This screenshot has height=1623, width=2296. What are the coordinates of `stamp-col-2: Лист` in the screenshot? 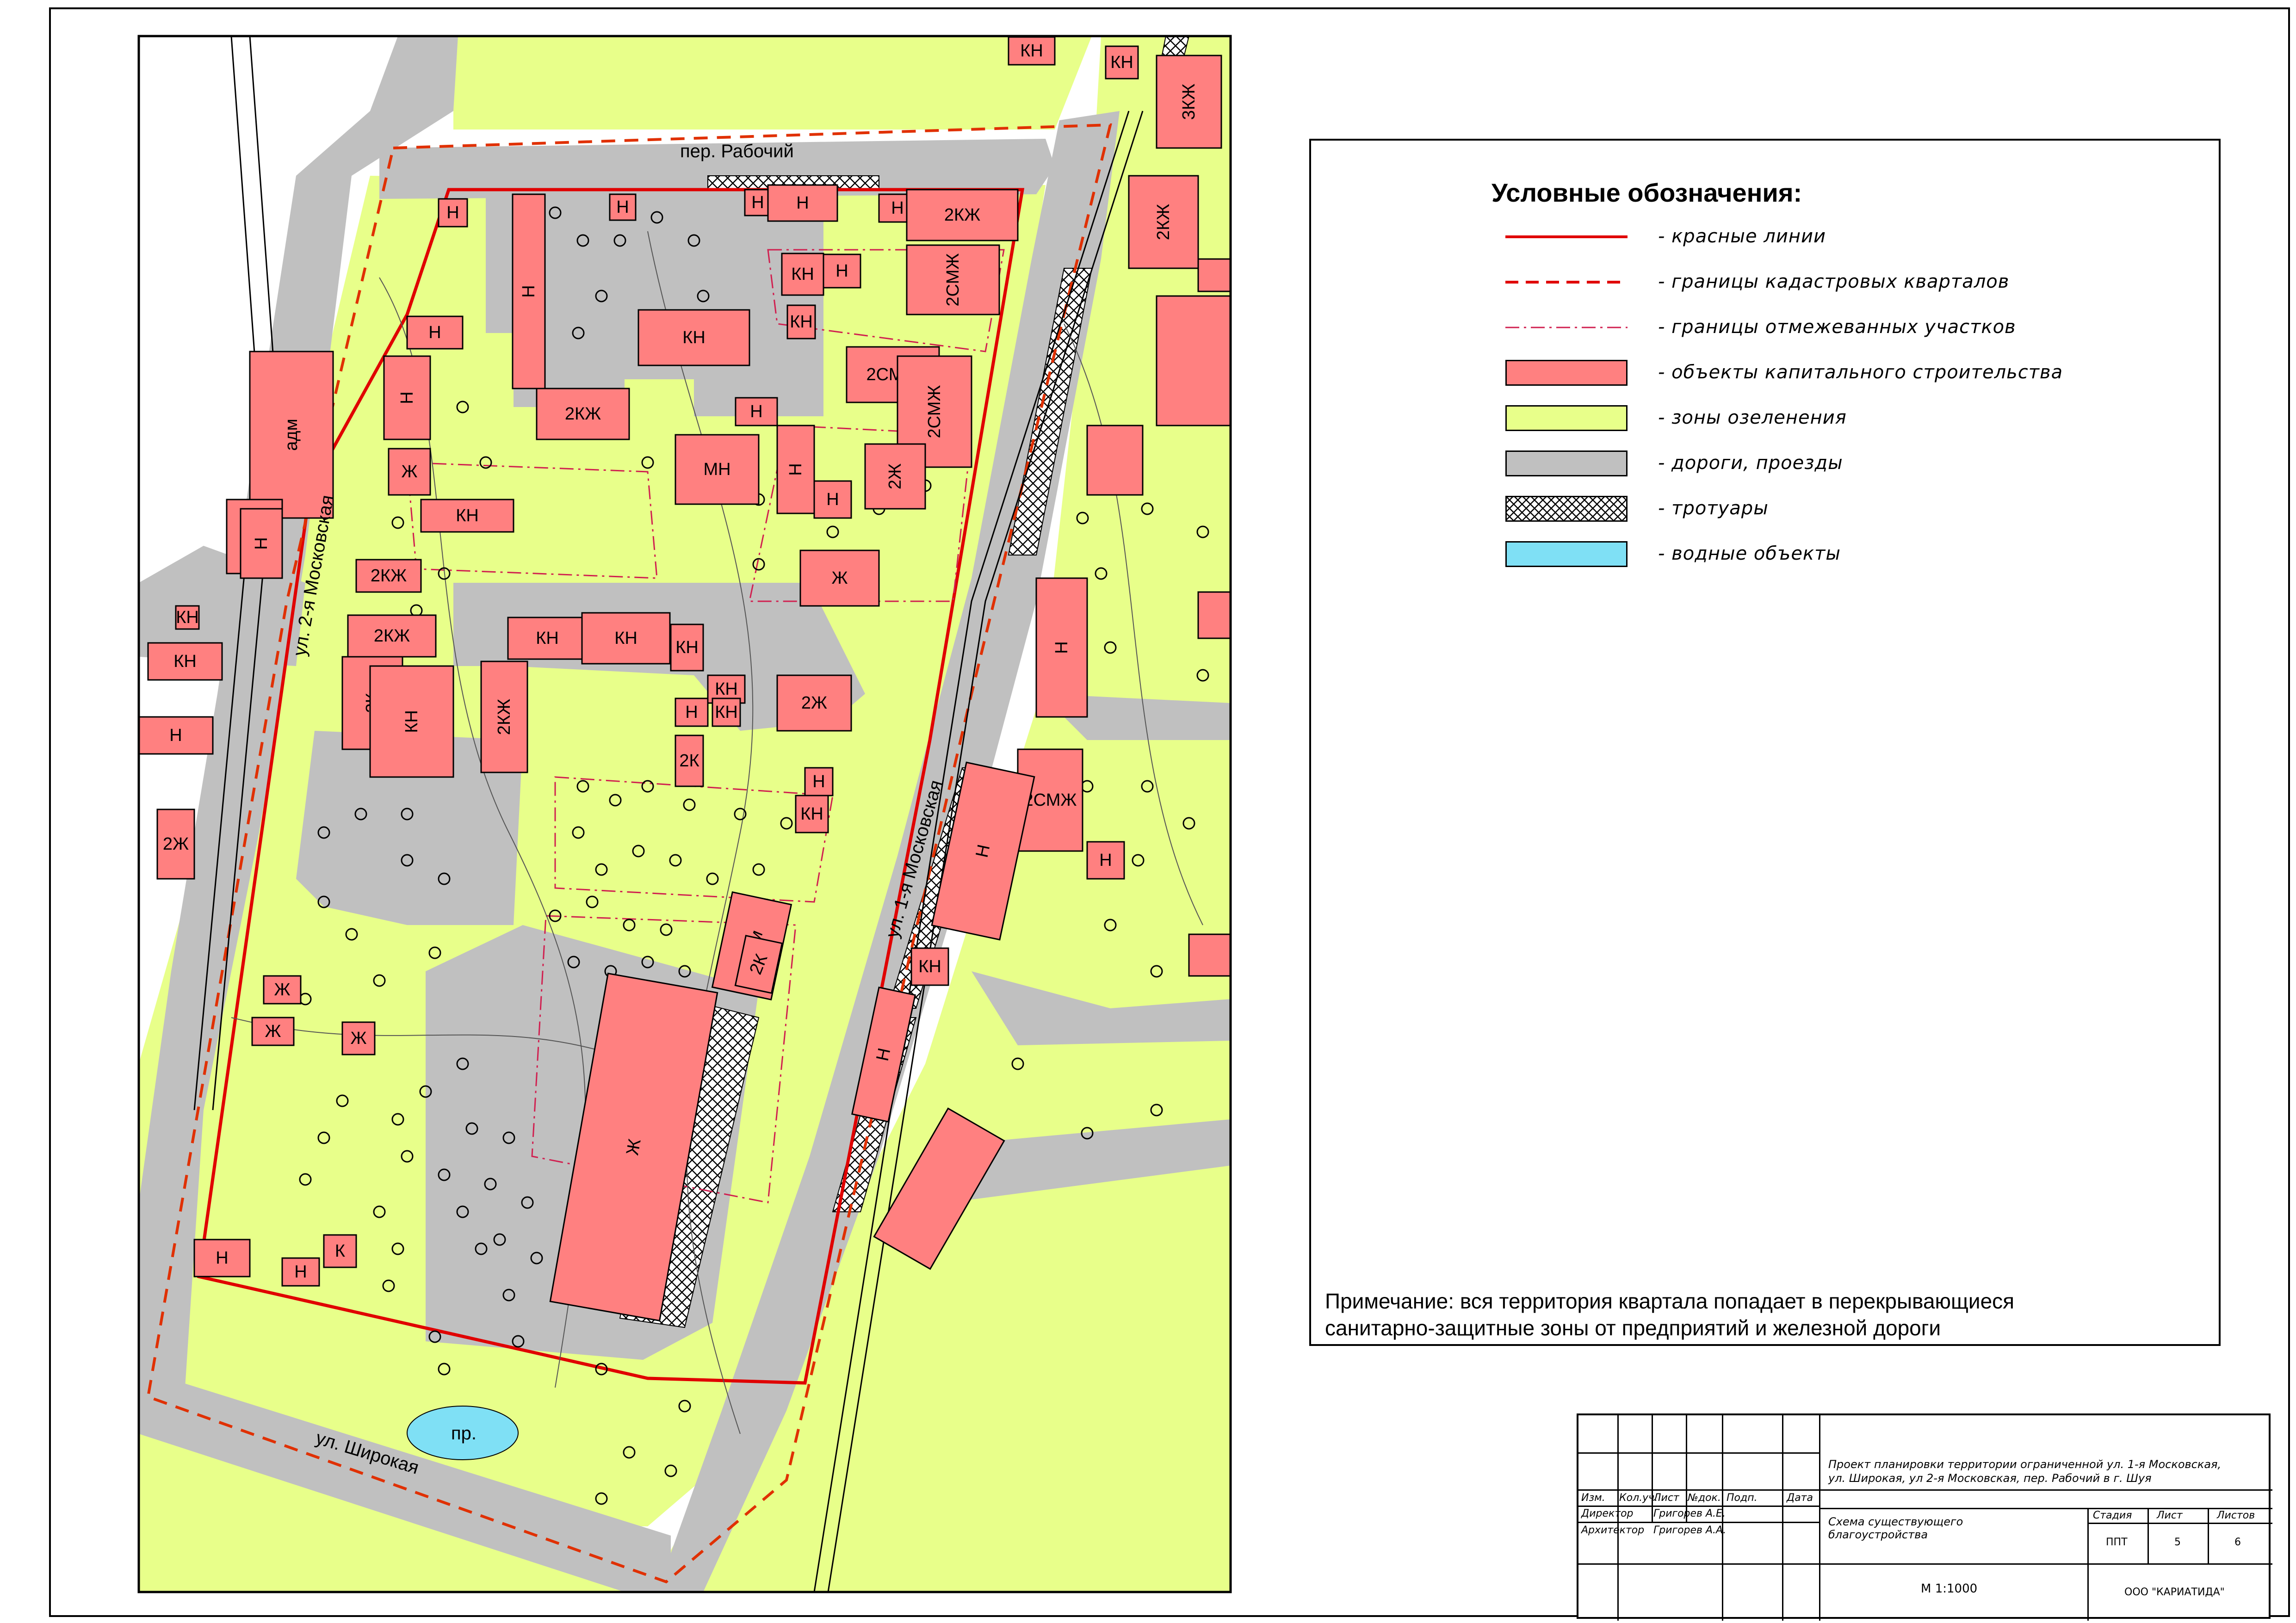 It's located at (1666, 1498).